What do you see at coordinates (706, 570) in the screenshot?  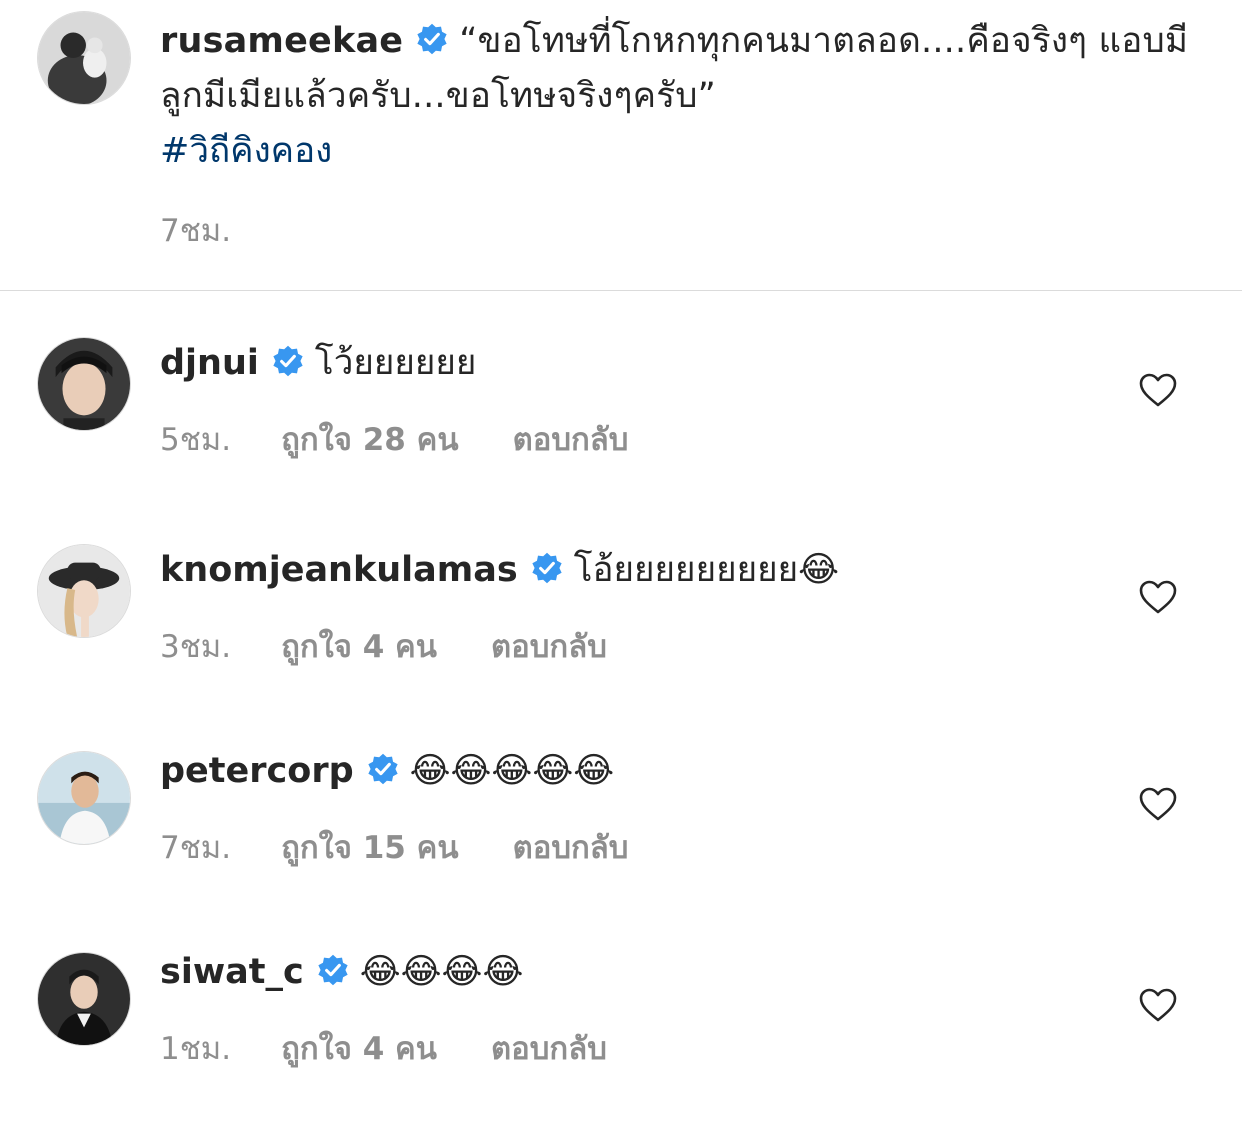 I see `comment-text: โอ้ยยยยยยยยย😂` at bounding box center [706, 570].